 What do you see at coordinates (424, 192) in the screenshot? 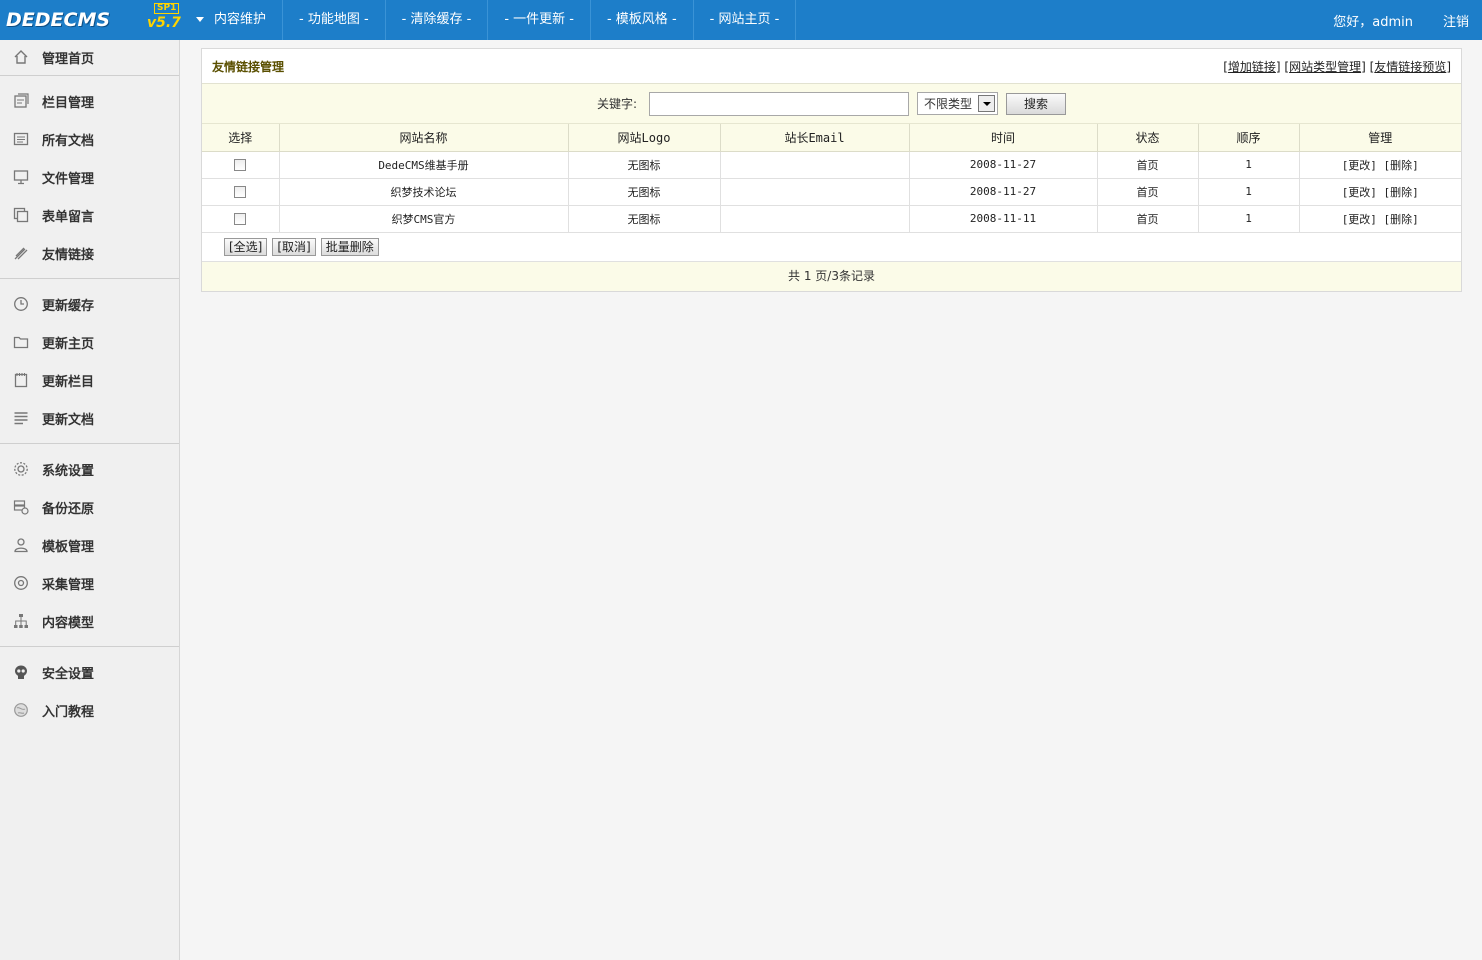
I see `site-name: 织梦技术论坛` at bounding box center [424, 192].